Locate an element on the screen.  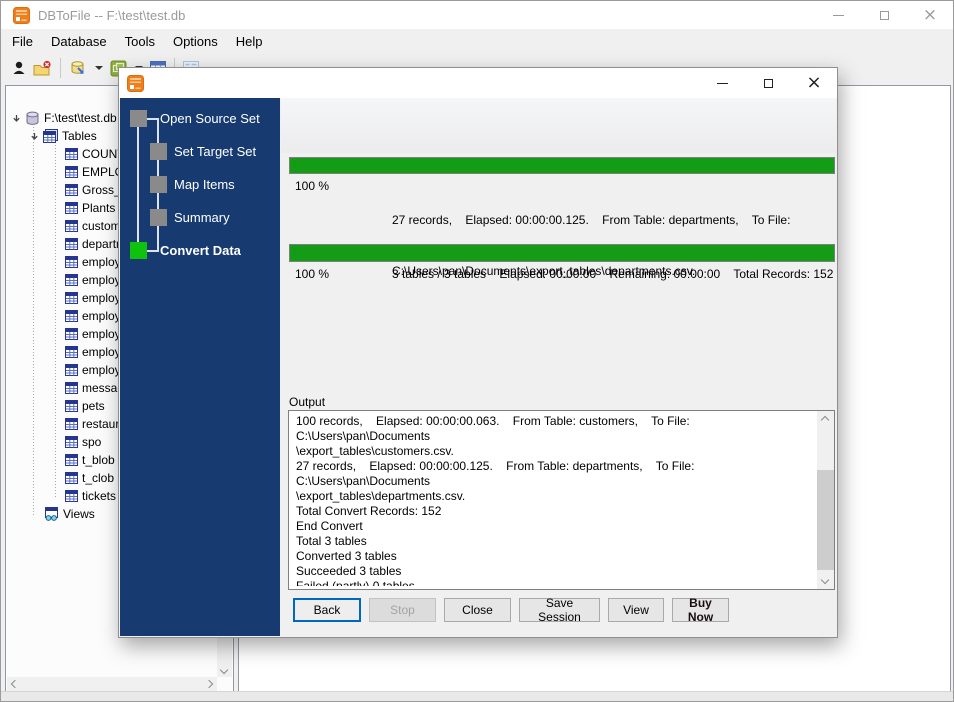
export-dropdown-icon is located at coordinates (99, 68).